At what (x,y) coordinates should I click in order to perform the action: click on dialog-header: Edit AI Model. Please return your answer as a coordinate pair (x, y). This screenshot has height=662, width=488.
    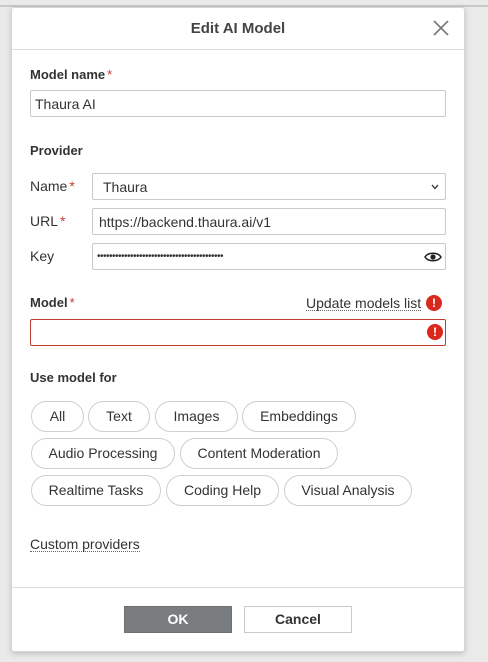
    Looking at the image, I should click on (238, 29).